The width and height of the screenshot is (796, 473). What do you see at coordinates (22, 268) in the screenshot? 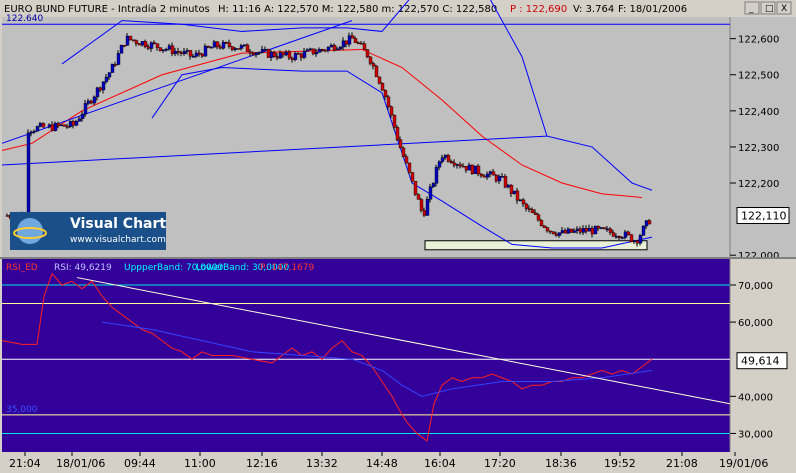
I see `rsi-legend-item: RSI_ED` at bounding box center [22, 268].